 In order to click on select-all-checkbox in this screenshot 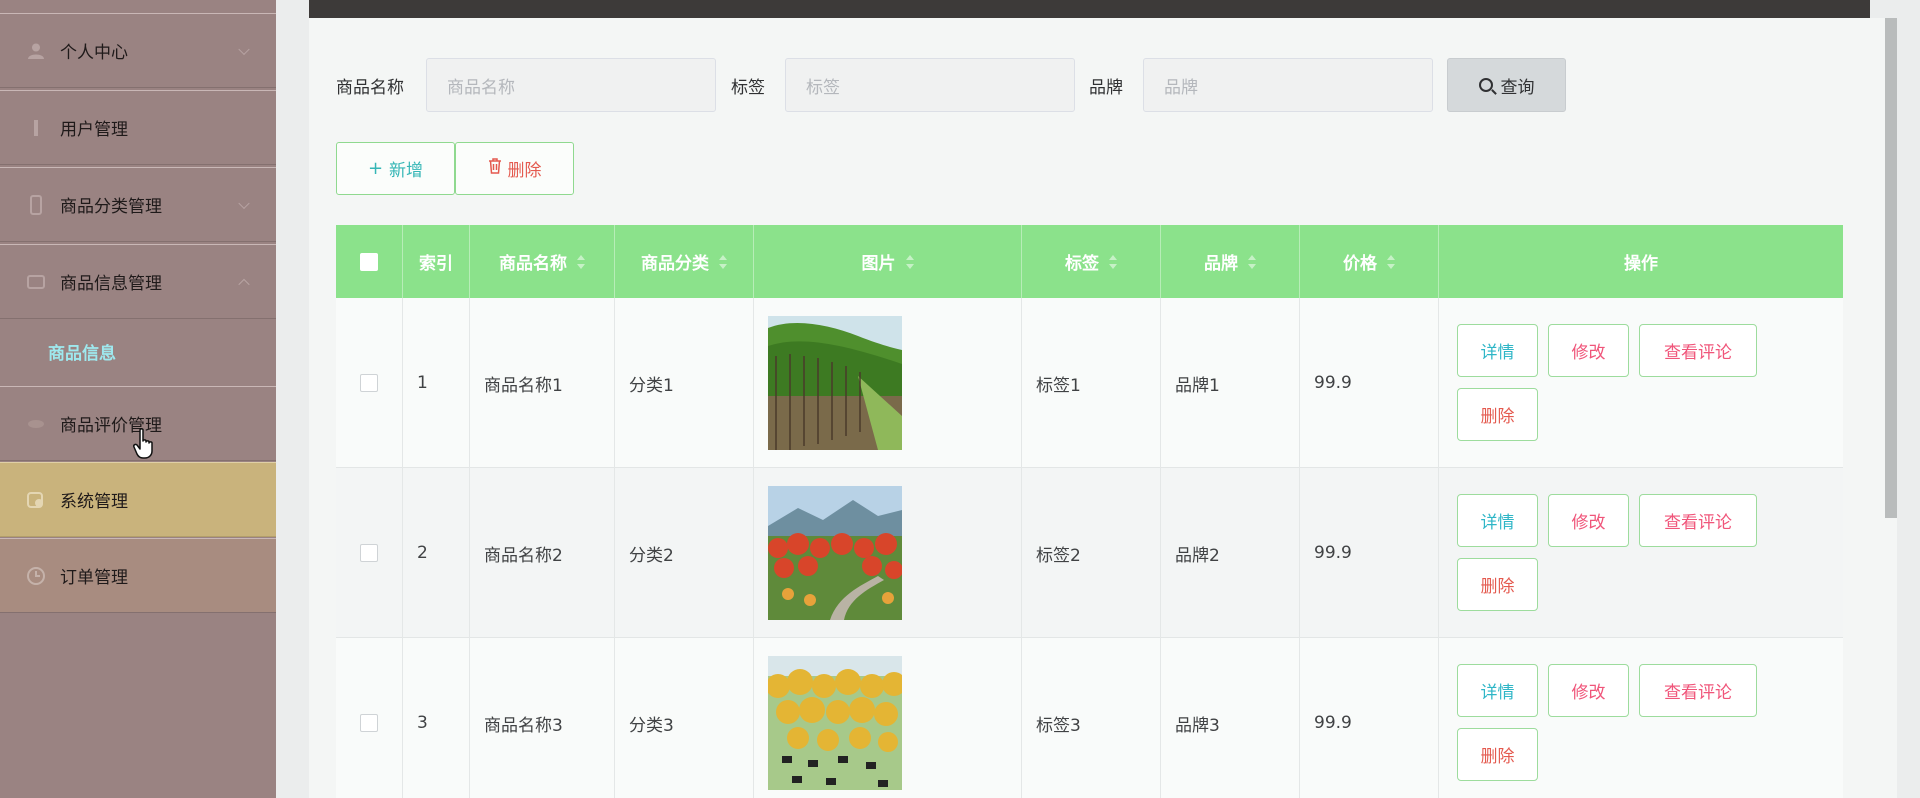, I will do `click(369, 261)`.